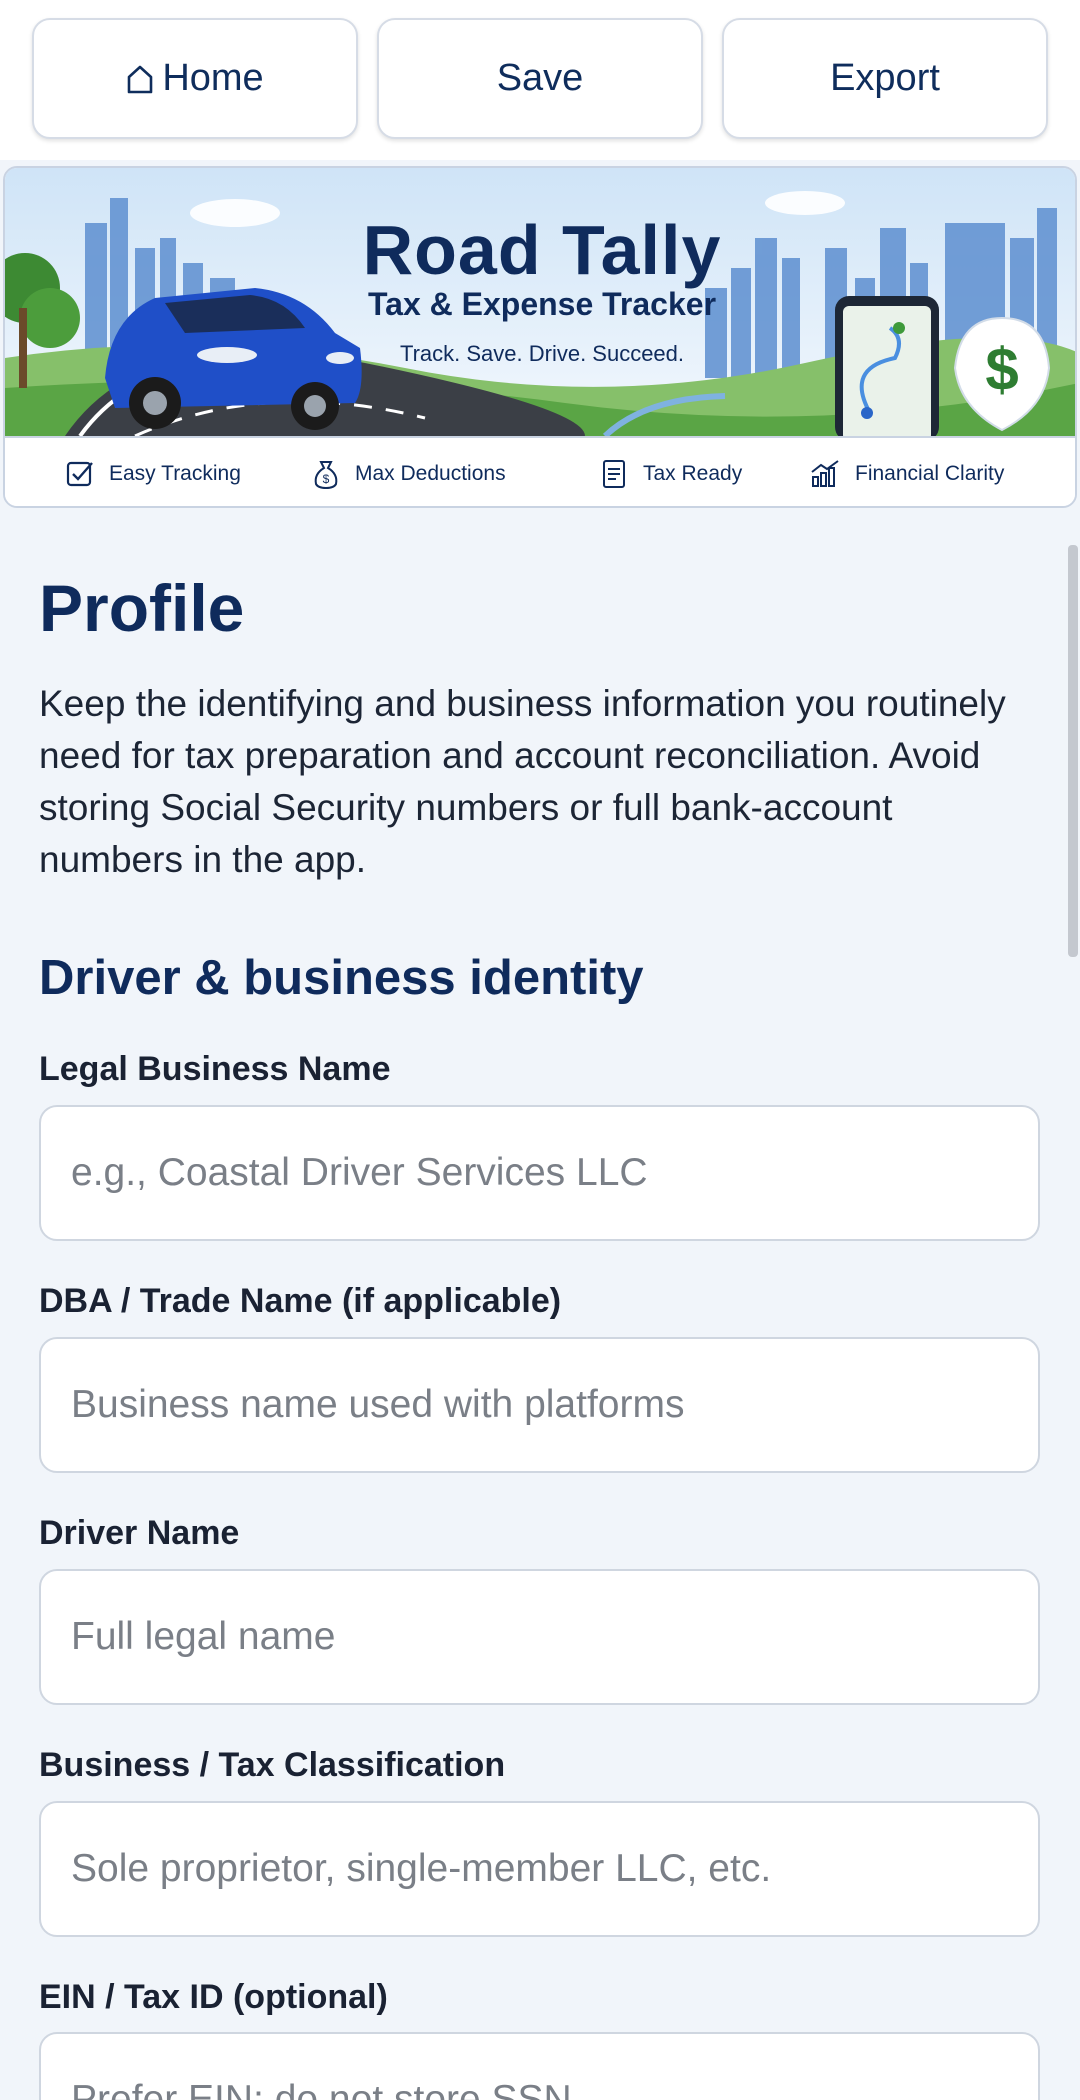 This screenshot has height=2100, width=1080. What do you see at coordinates (825, 473) in the screenshot?
I see `growth-chart-icon` at bounding box center [825, 473].